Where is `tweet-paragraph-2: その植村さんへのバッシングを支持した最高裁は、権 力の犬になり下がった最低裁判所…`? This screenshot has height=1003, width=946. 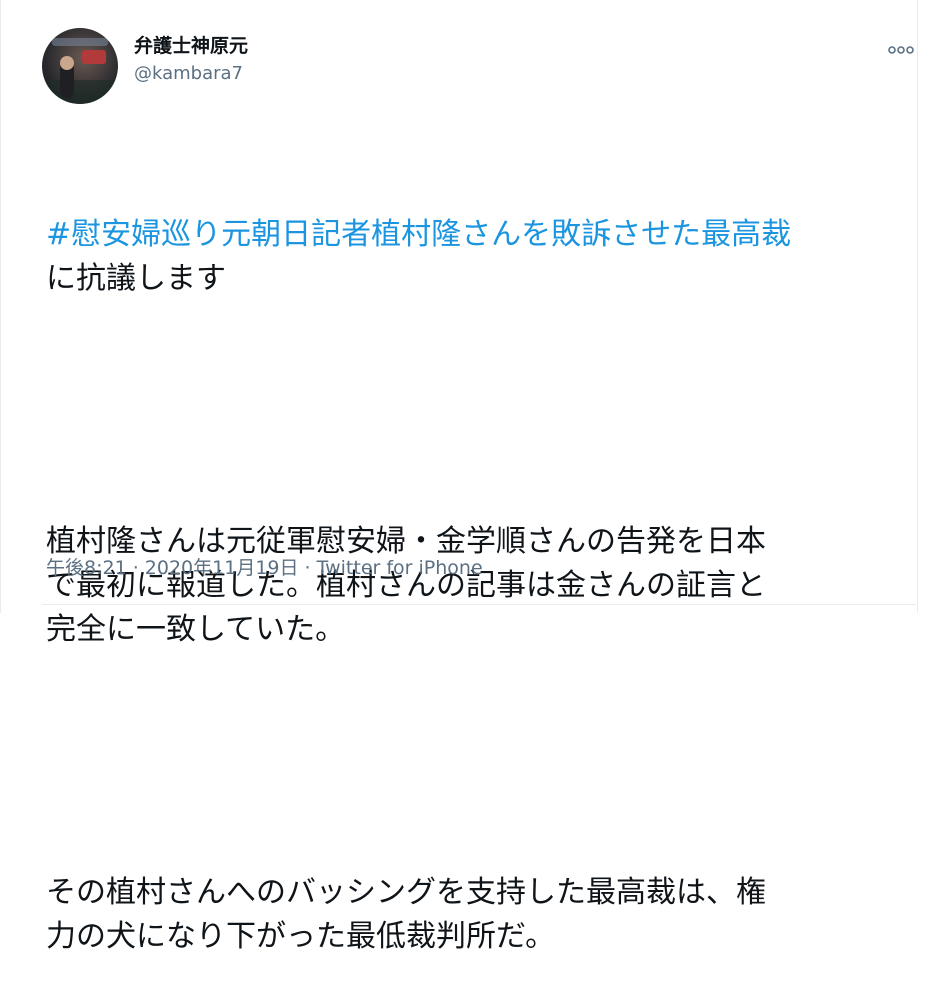 tweet-paragraph-2: その植村さんへのバッシングを支持した最高裁は、権 力の犬になり下がった最低裁判所… is located at coordinates (406, 914).